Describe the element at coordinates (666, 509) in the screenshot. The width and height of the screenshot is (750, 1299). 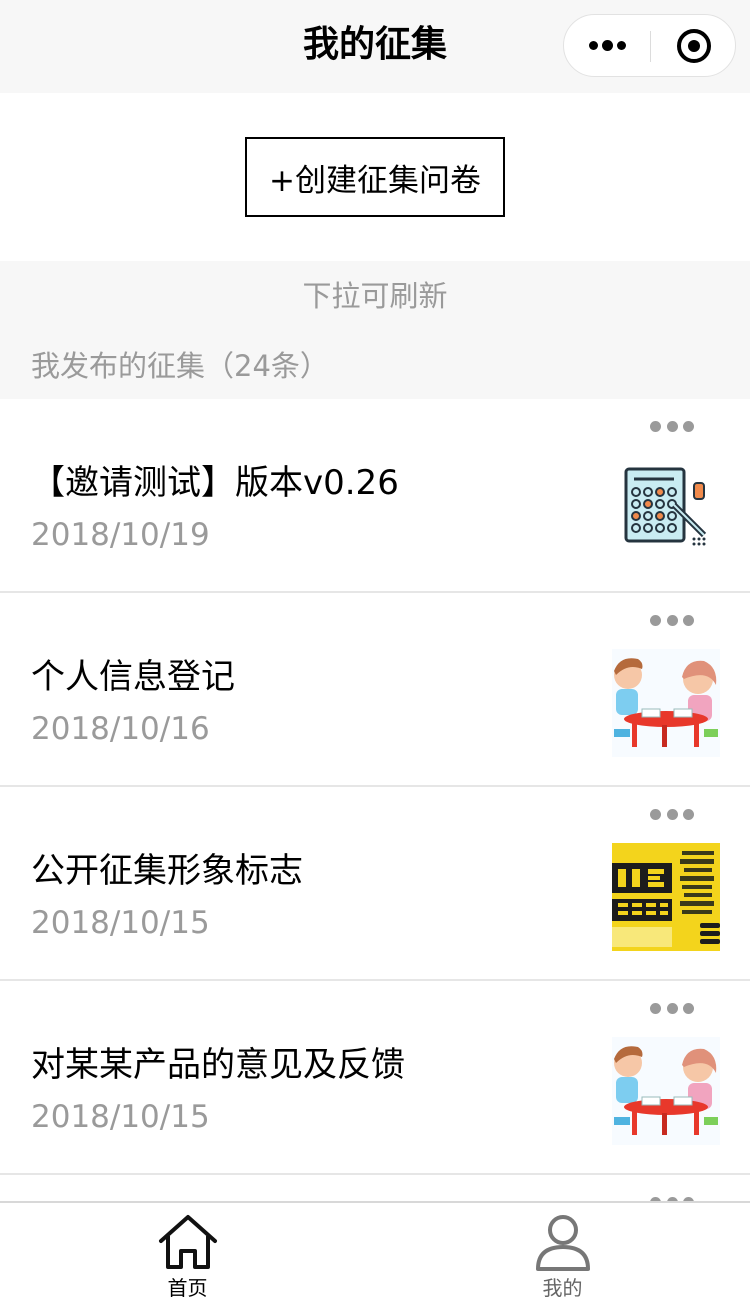
I see `calculator-thumbnail` at that location.